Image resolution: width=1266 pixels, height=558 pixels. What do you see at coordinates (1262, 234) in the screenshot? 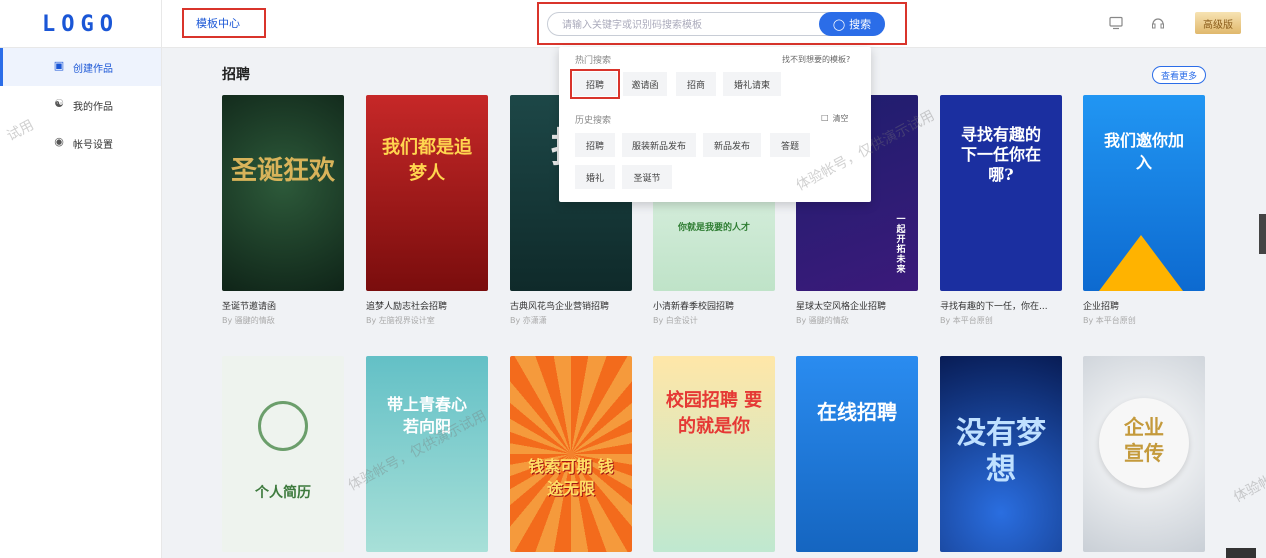
I see `side-feedback-tab` at bounding box center [1262, 234].